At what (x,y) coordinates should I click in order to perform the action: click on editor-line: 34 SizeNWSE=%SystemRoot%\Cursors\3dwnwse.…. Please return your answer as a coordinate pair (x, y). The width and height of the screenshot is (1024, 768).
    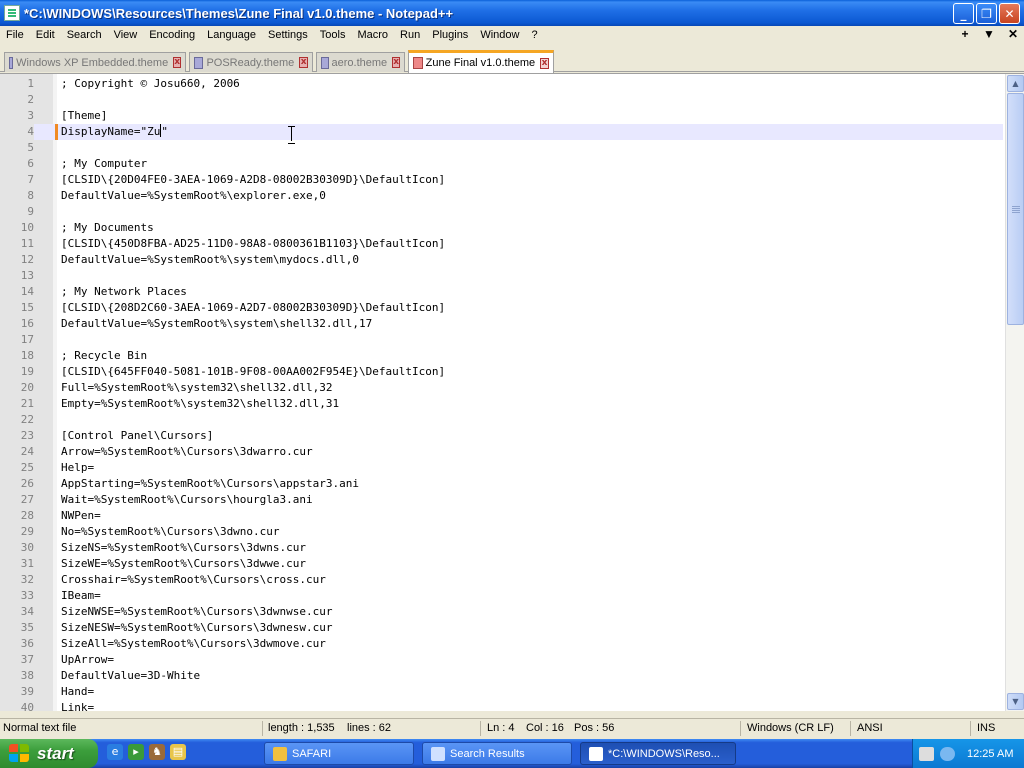
    Looking at the image, I should click on (501, 612).